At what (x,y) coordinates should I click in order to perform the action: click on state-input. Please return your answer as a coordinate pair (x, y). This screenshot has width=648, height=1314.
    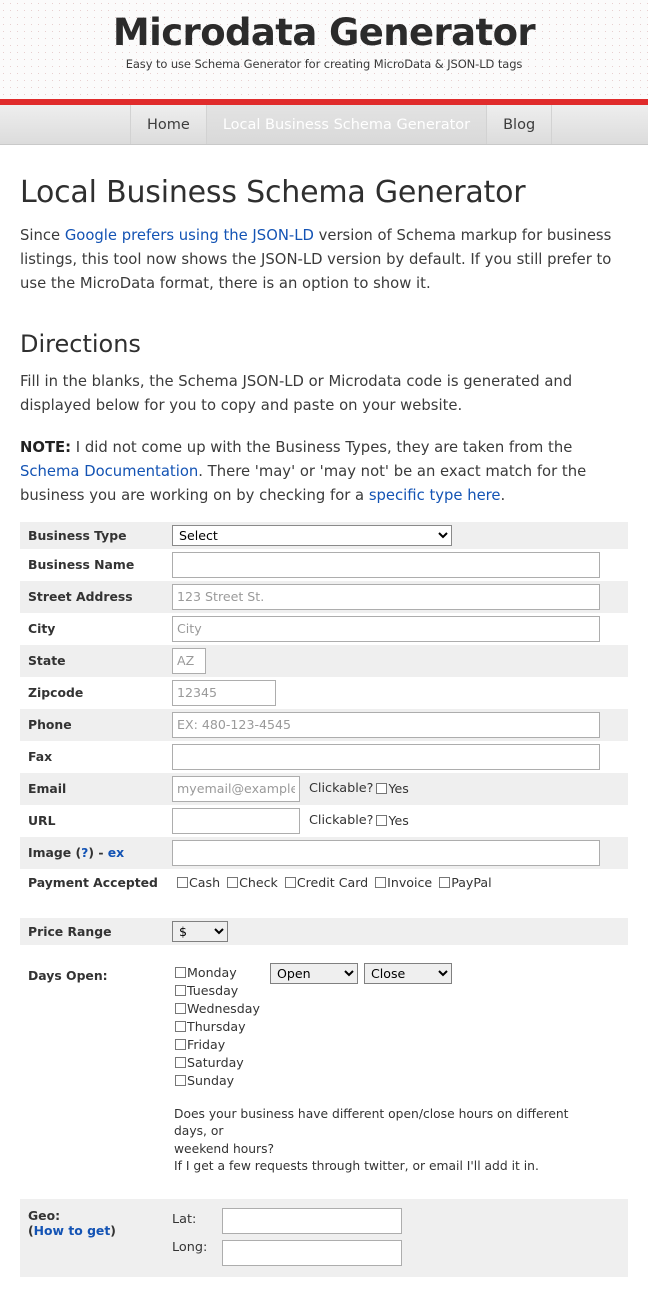
    Looking at the image, I should click on (189, 660).